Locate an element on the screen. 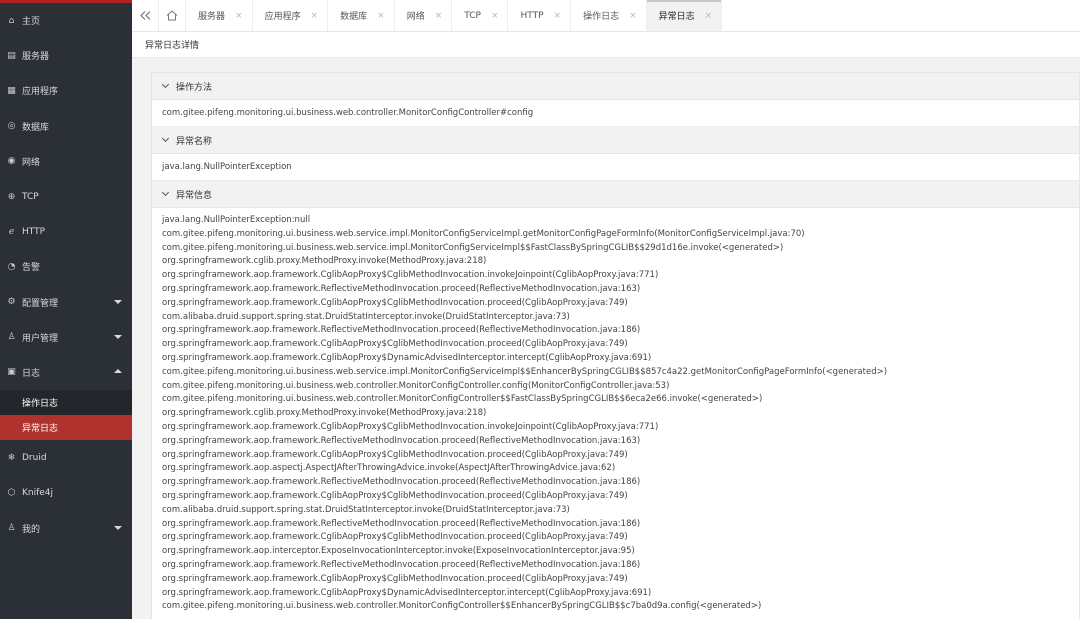  sidebar-subitem-operation-log: 操作日志 is located at coordinates (66, 402).